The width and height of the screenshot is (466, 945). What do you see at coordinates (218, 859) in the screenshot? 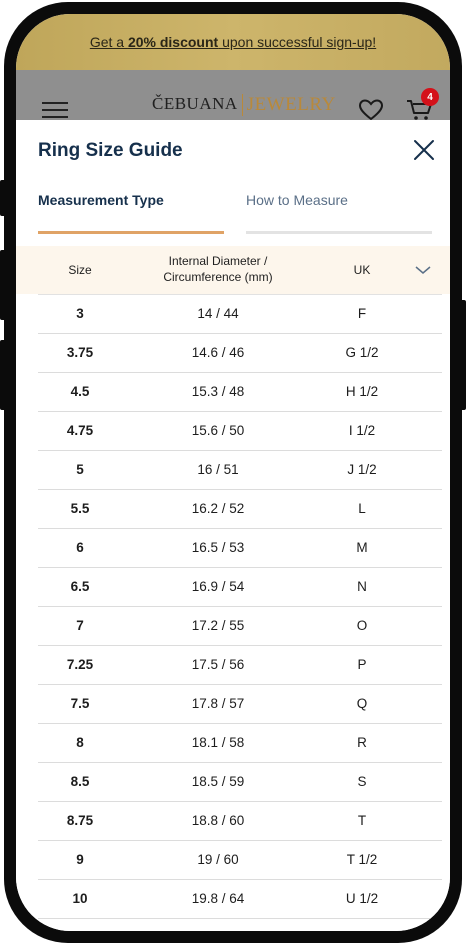
I see `diameter-cell: 19 / 60` at bounding box center [218, 859].